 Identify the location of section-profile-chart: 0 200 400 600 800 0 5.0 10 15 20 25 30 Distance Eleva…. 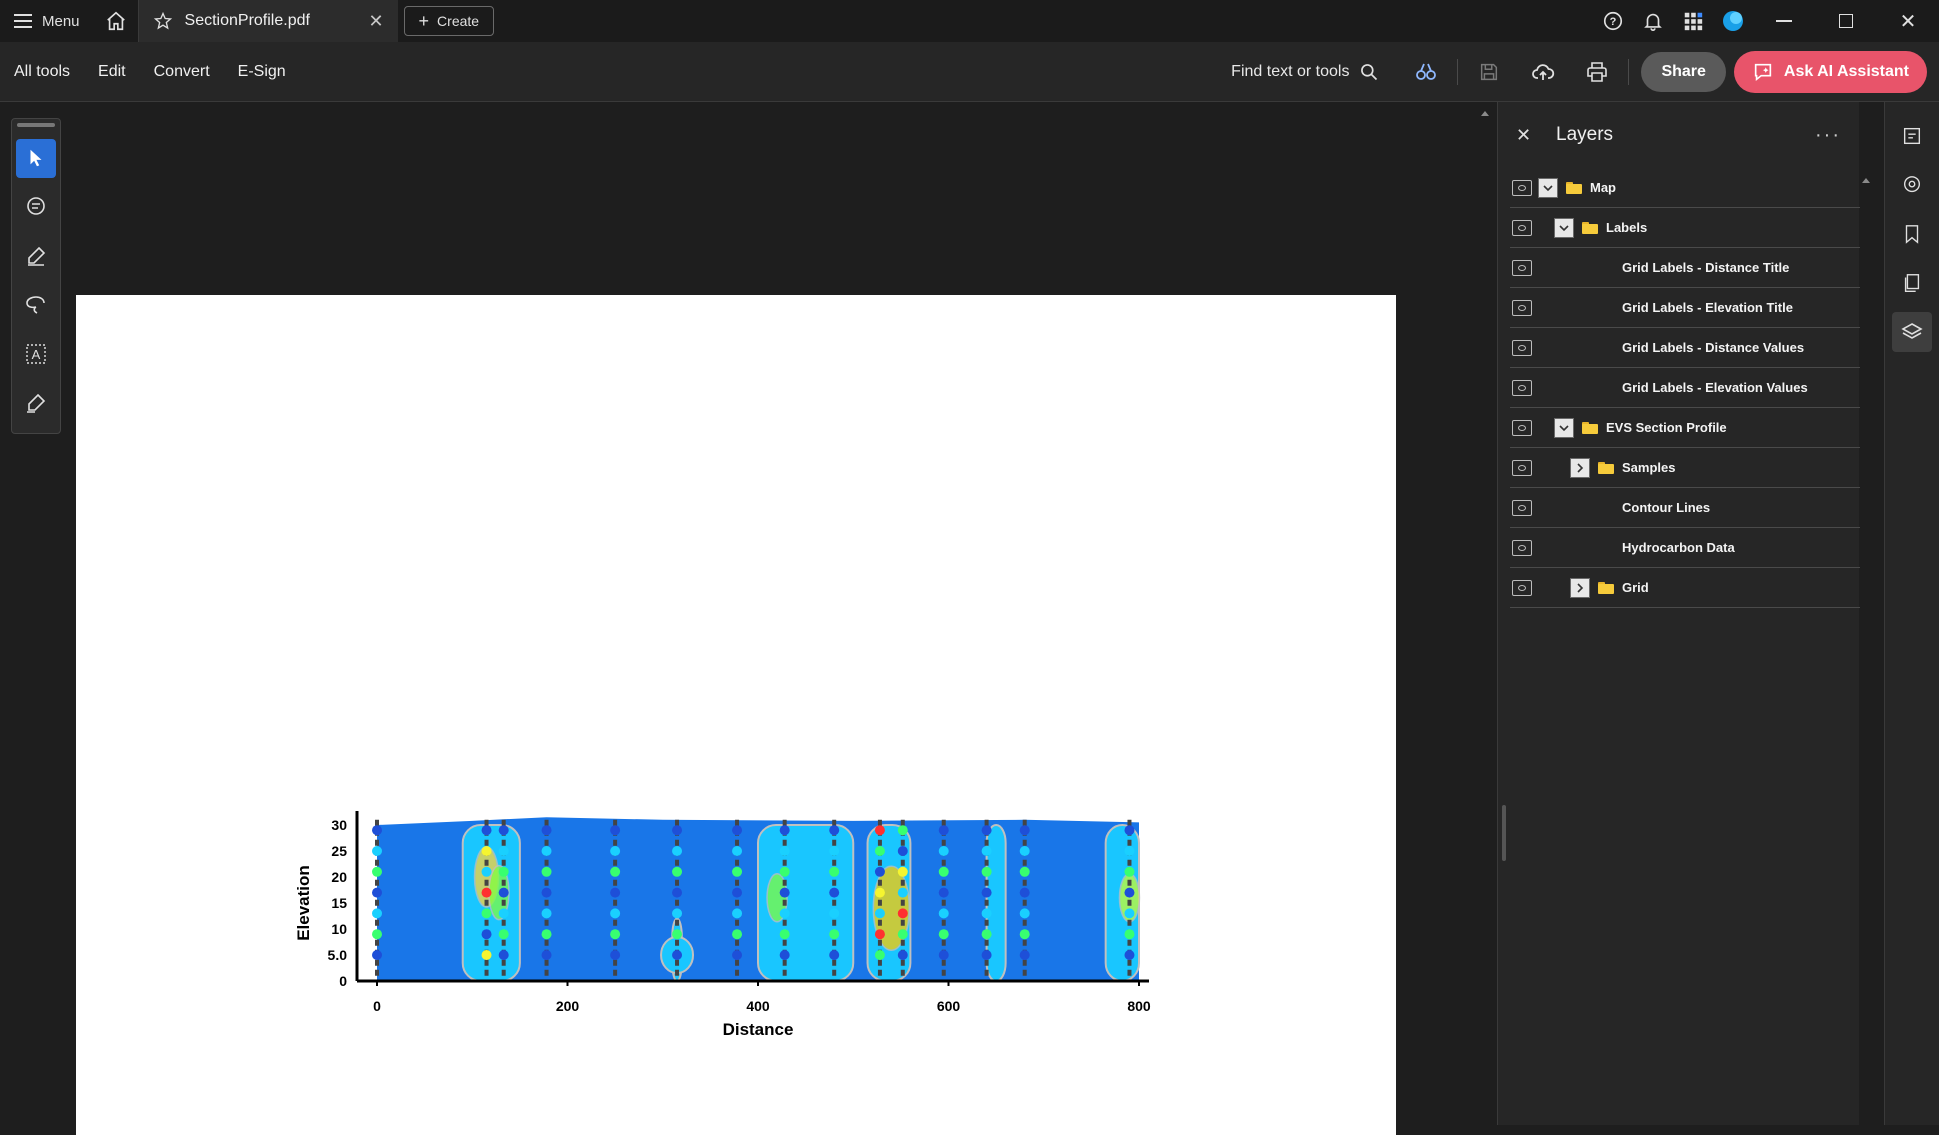
(722, 925).